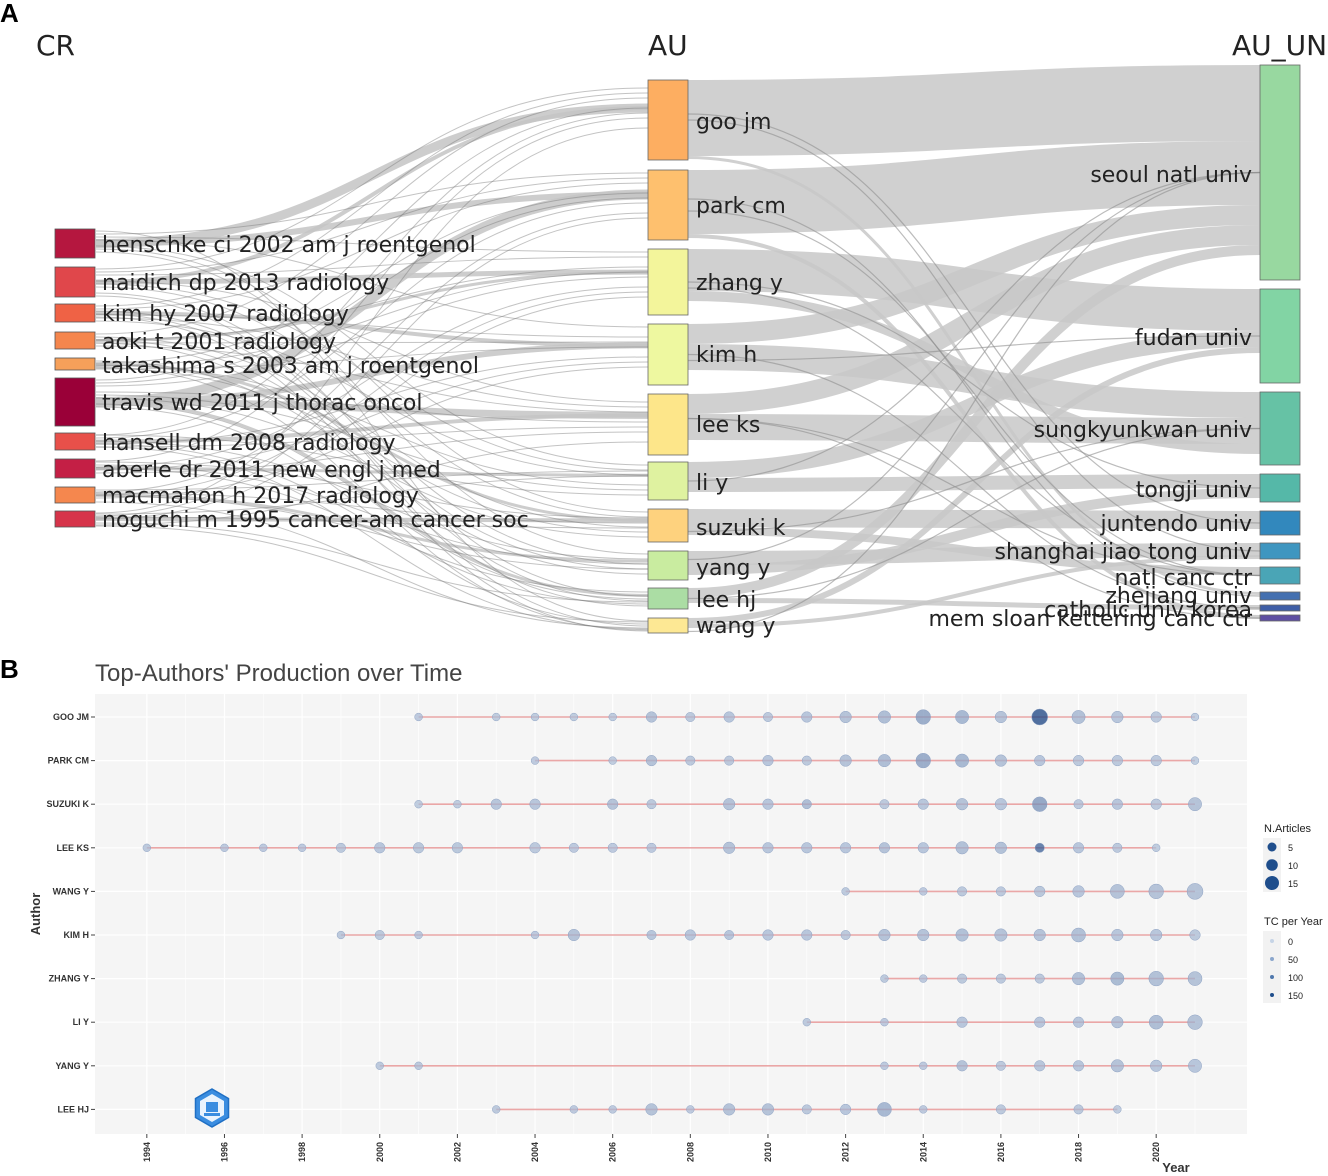 This screenshot has width=1328, height=1176. Describe the element at coordinates (733, 122) in the screenshot. I see `author-node-label: goo jm` at that location.